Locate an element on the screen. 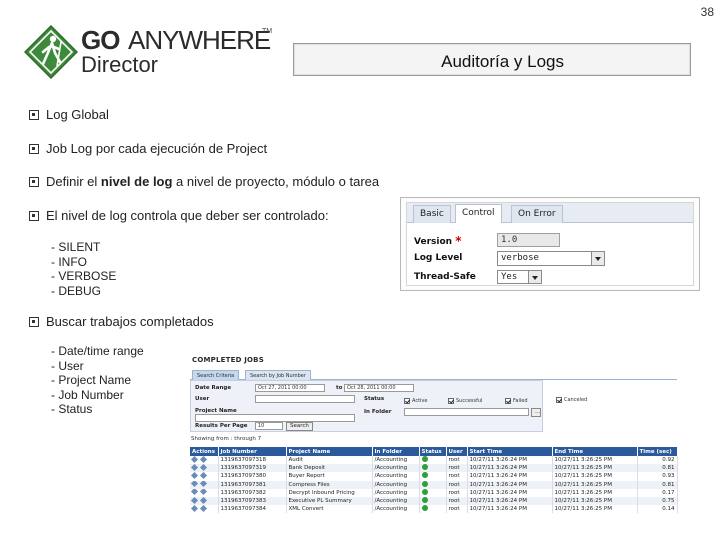 The image size is (720, 540). tab-on-error: On Error is located at coordinates (537, 214).